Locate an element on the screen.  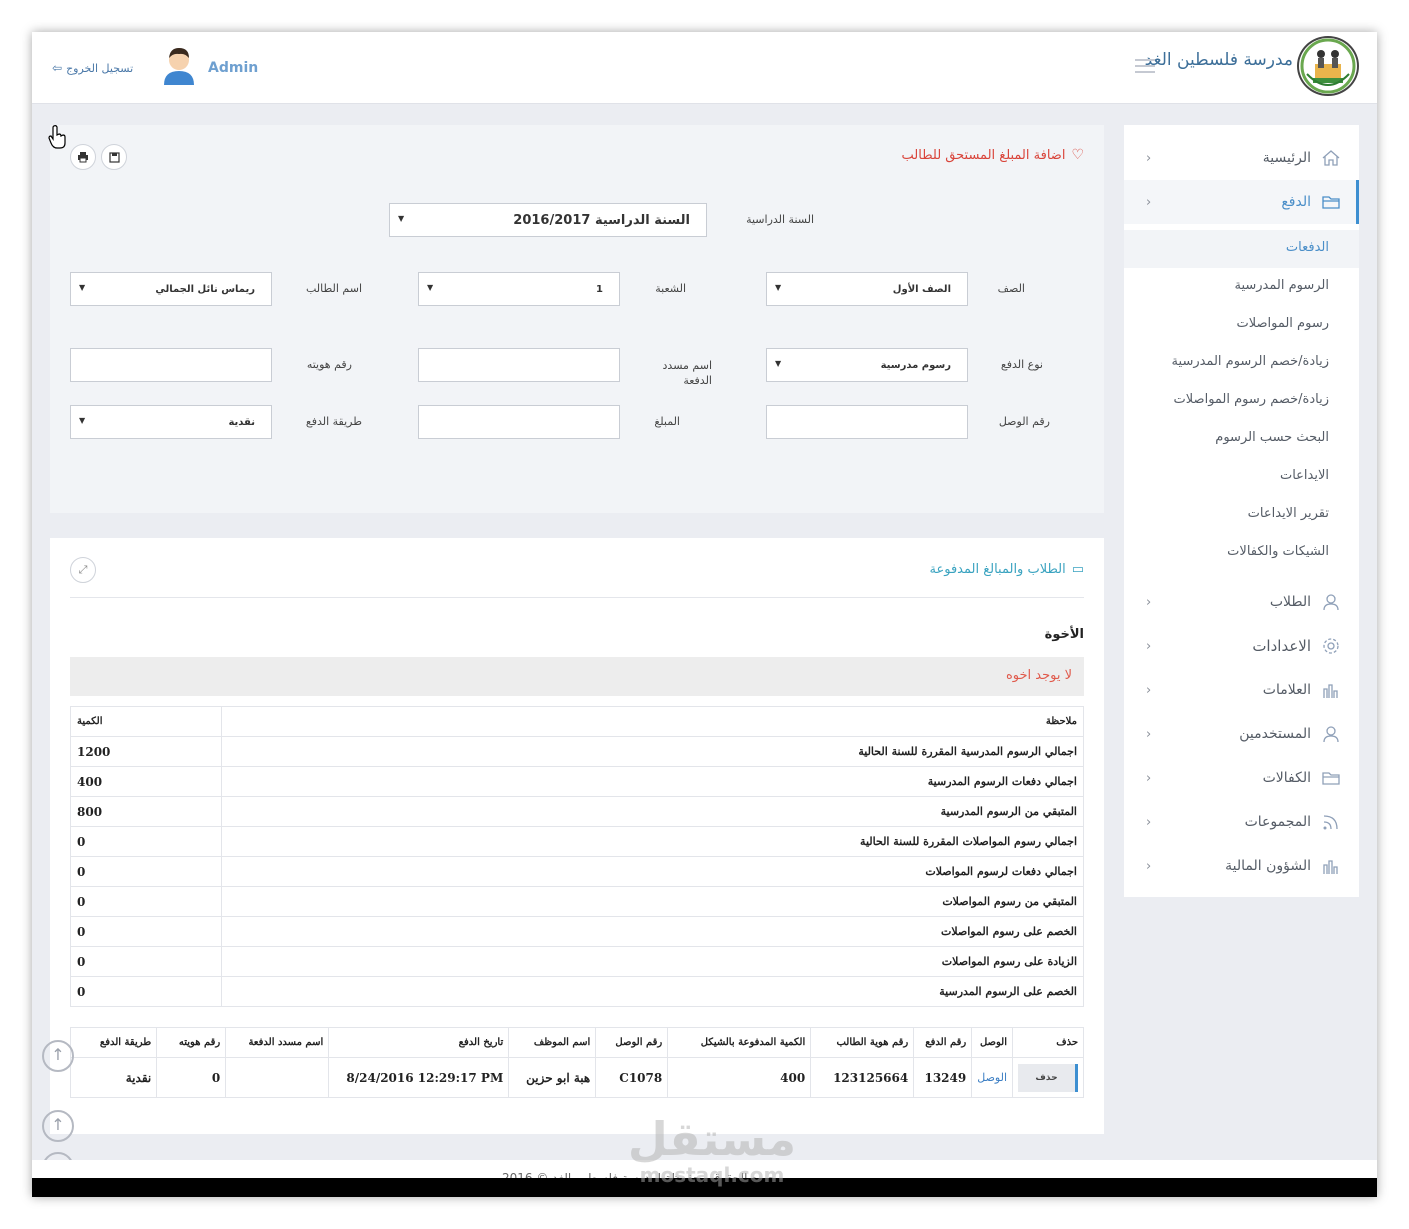
paid-title-text: الطلاب والمبالغ المدفوعة is located at coordinates (997, 569).